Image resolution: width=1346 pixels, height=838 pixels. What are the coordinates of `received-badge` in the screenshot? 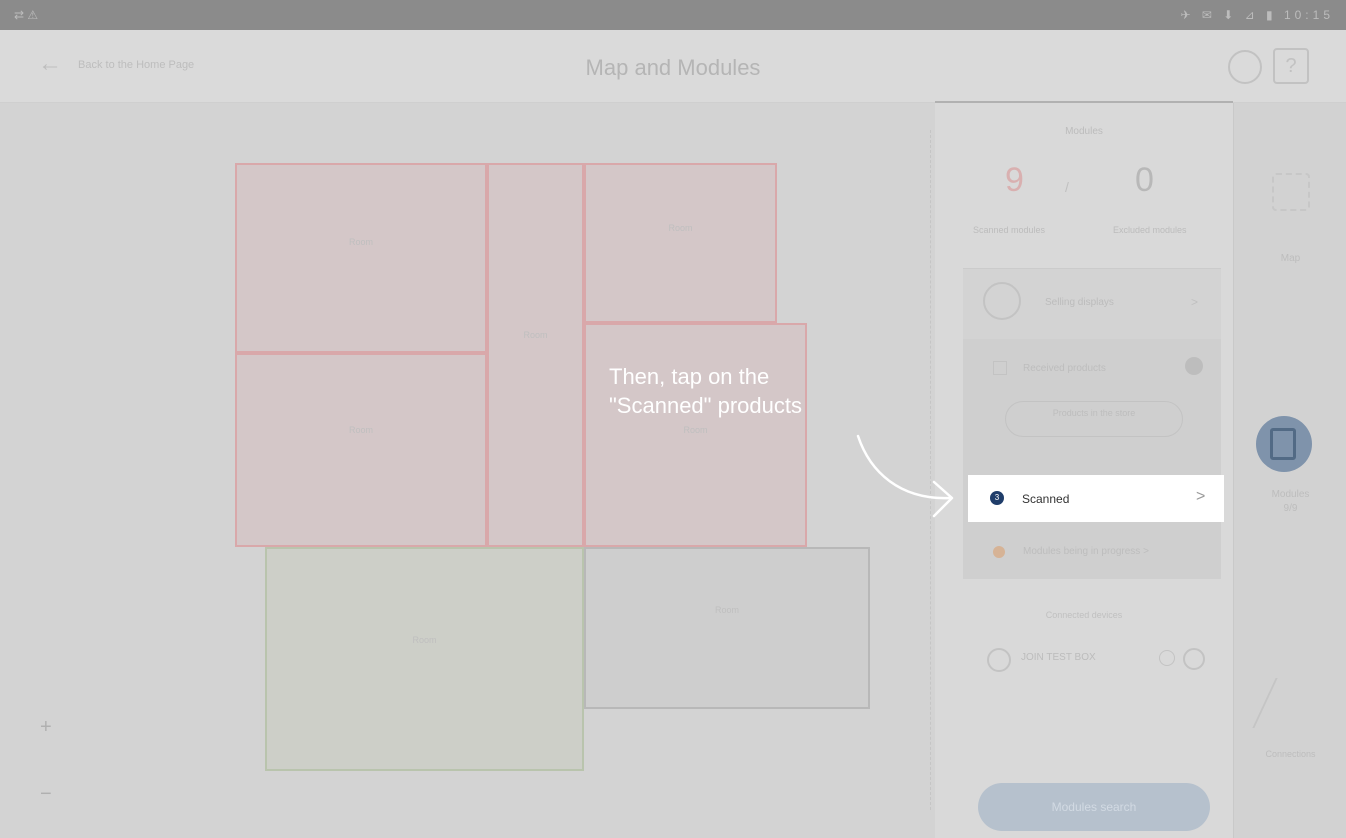 It's located at (1194, 366).